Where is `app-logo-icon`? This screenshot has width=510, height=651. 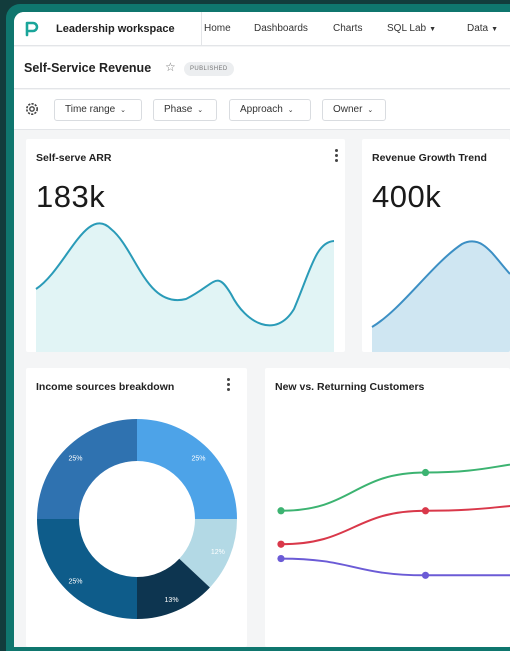
app-logo-icon is located at coordinates (31, 29).